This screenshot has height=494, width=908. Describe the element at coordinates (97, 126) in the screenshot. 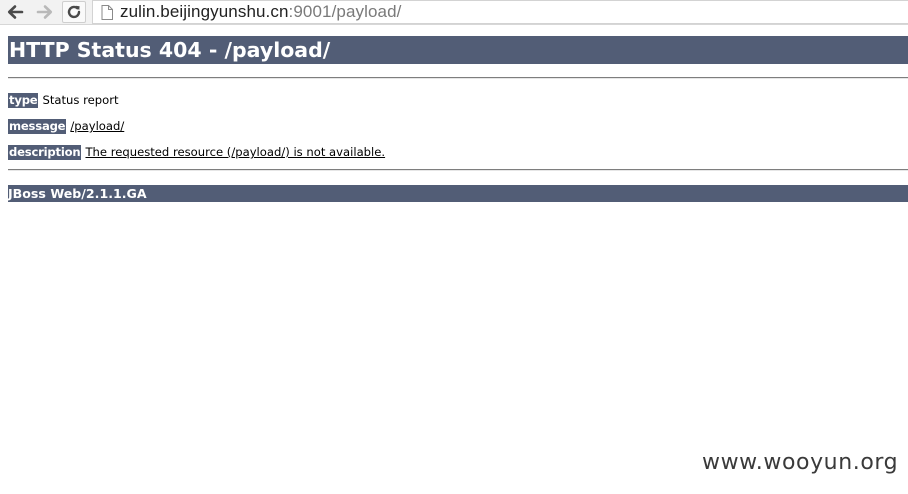

I see `message-value: /payload/` at that location.